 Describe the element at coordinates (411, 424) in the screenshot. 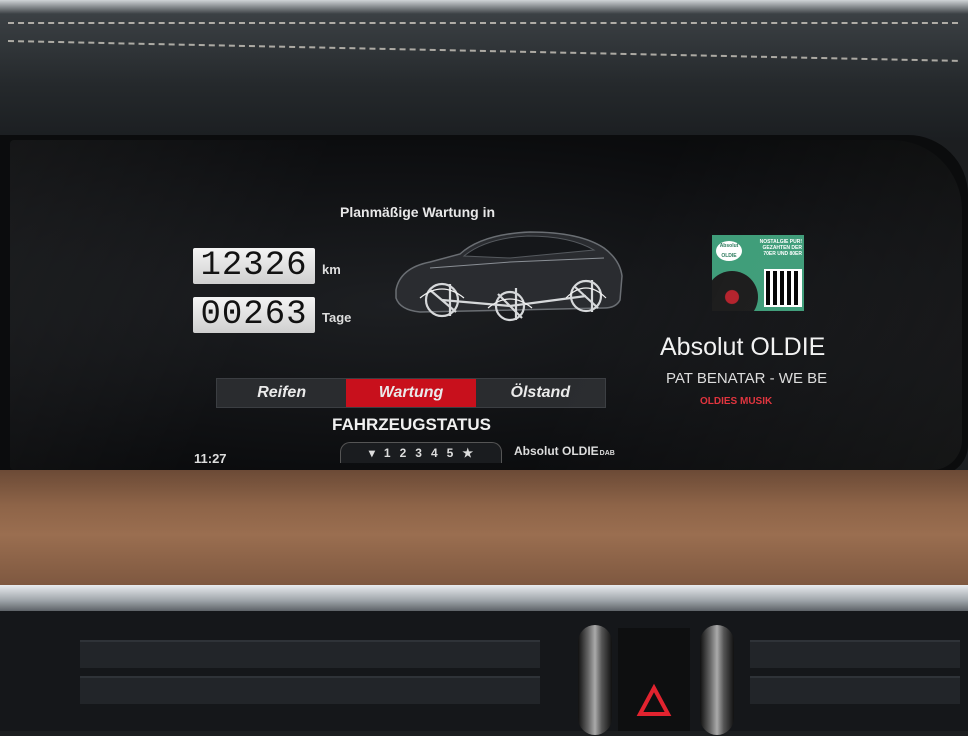

I see `screen-title: FAHRZEUGSTATUS` at that location.